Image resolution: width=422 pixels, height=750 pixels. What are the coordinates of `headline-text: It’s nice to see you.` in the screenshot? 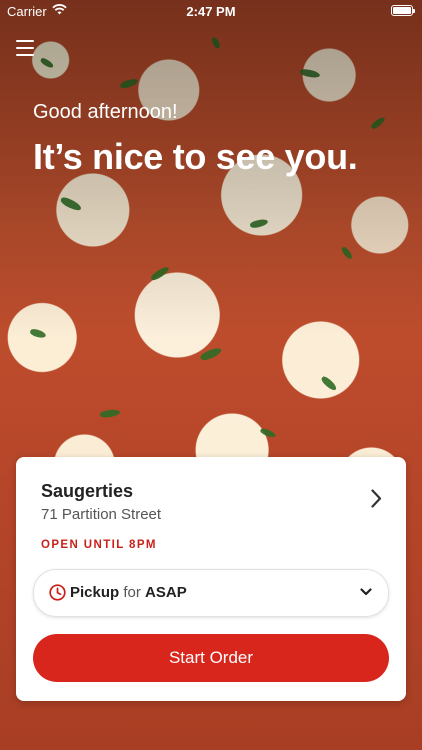 It's located at (195, 156).